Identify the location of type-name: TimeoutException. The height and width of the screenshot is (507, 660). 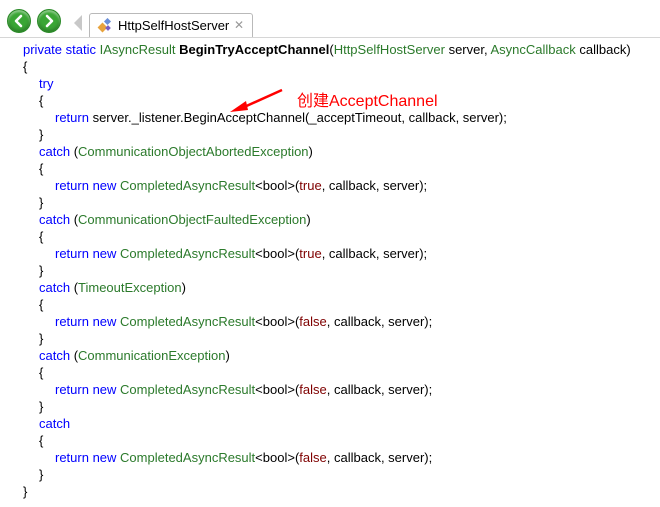
(130, 287).